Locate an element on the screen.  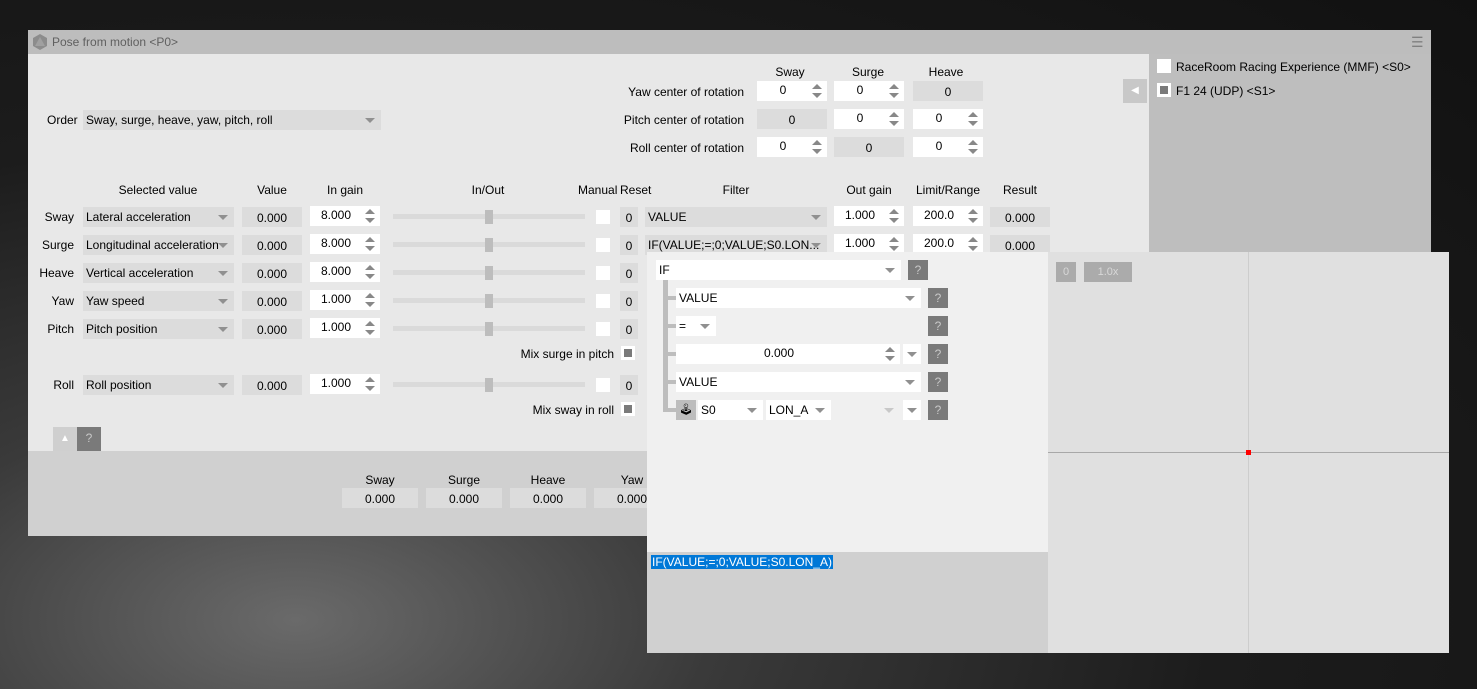
expression-textarea: IF(VALUE;=;0;VALUE;S0.LON_A) is located at coordinates (847, 602).